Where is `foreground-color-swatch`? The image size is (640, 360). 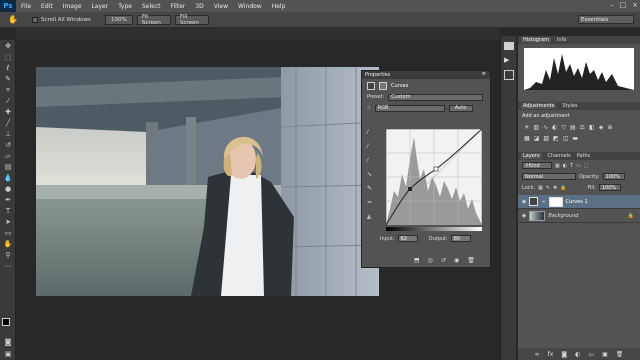
foreground-color-swatch is located at coordinates (6, 322).